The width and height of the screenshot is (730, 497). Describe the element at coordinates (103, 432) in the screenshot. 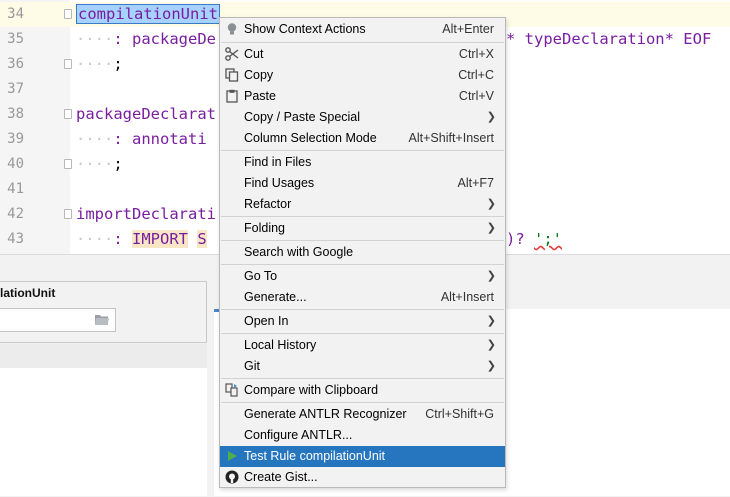

I see `parse-tree-area` at that location.